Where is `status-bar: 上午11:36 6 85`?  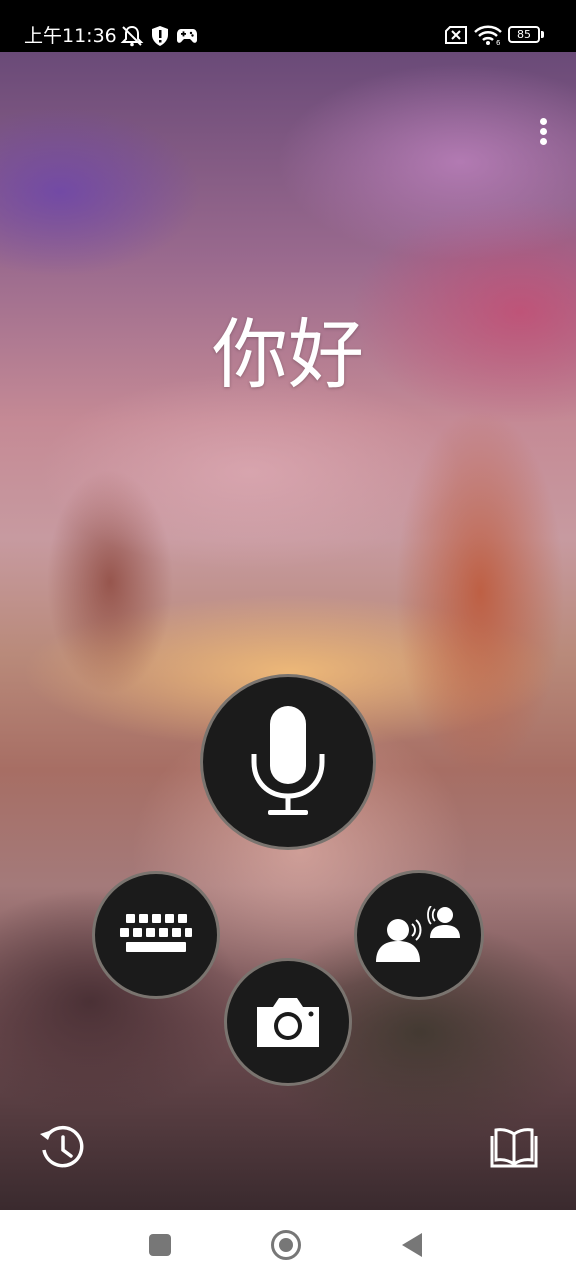 status-bar: 上午11:36 6 85 is located at coordinates (288, 26).